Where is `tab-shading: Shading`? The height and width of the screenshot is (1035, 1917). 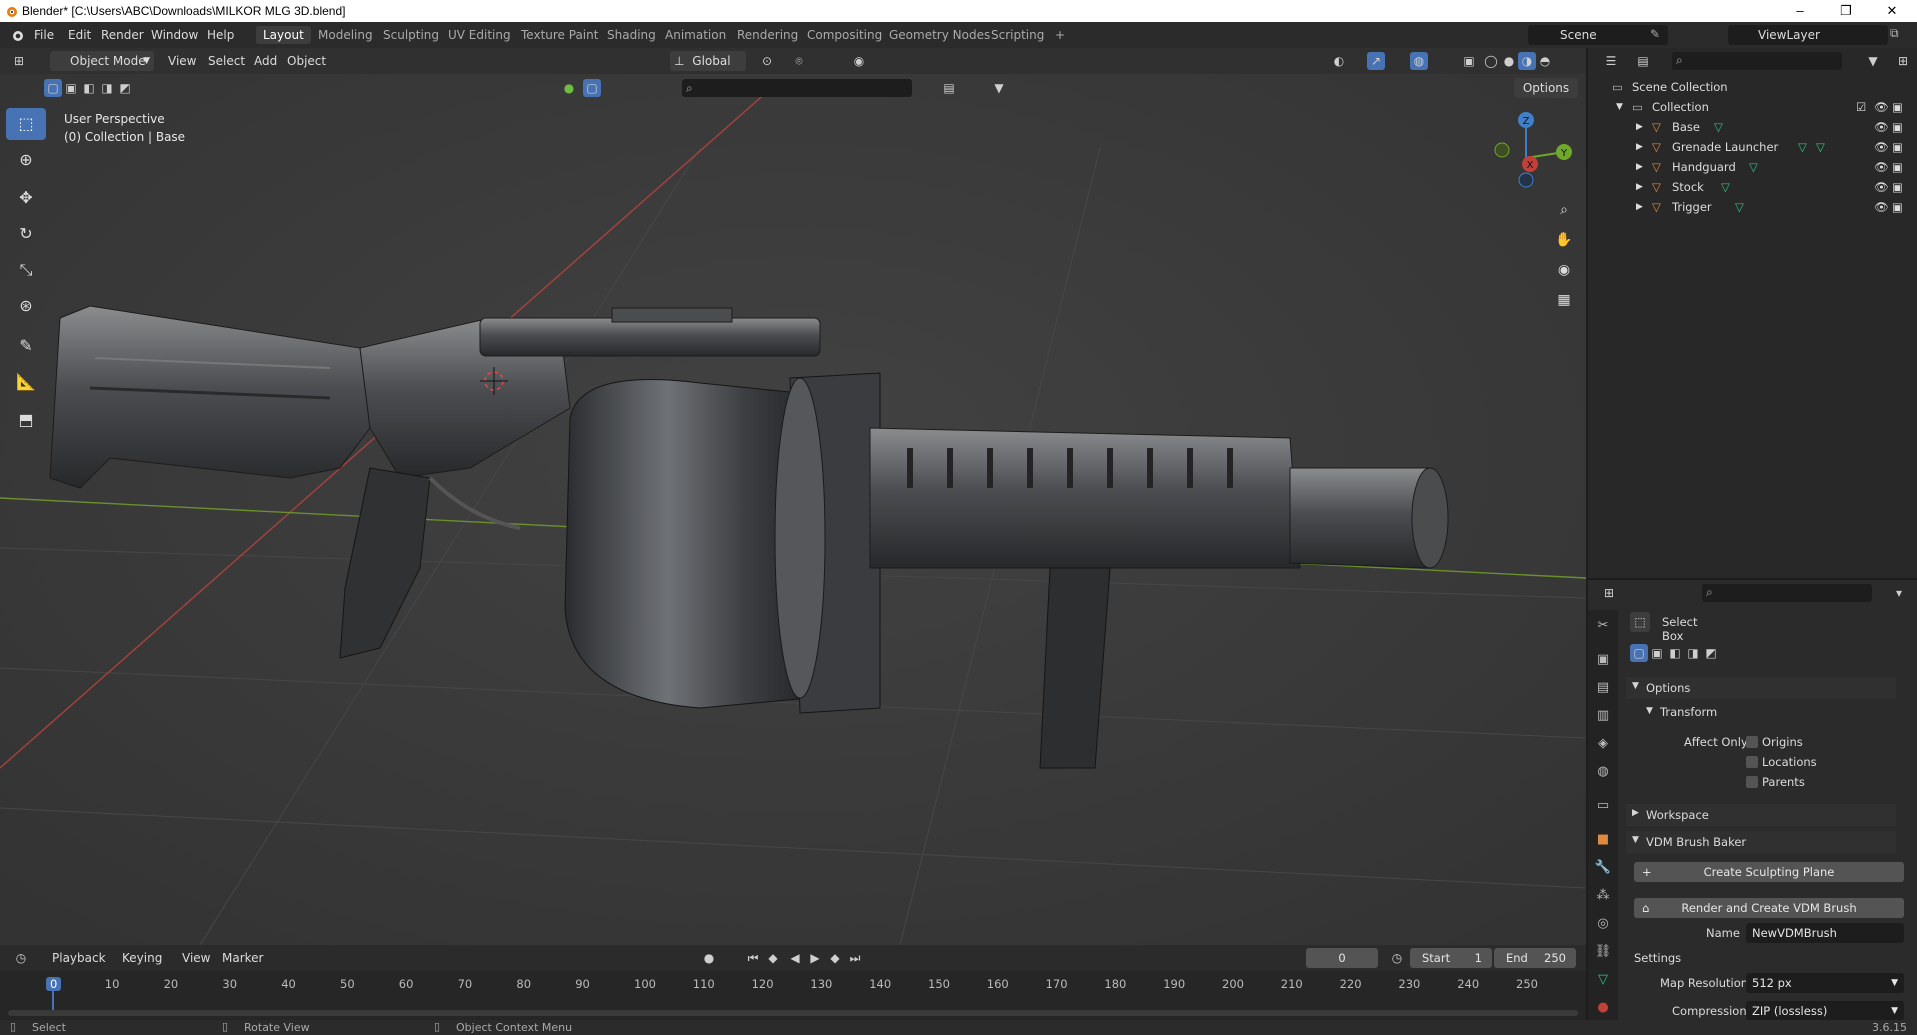
tab-shading: Shading is located at coordinates (631, 35).